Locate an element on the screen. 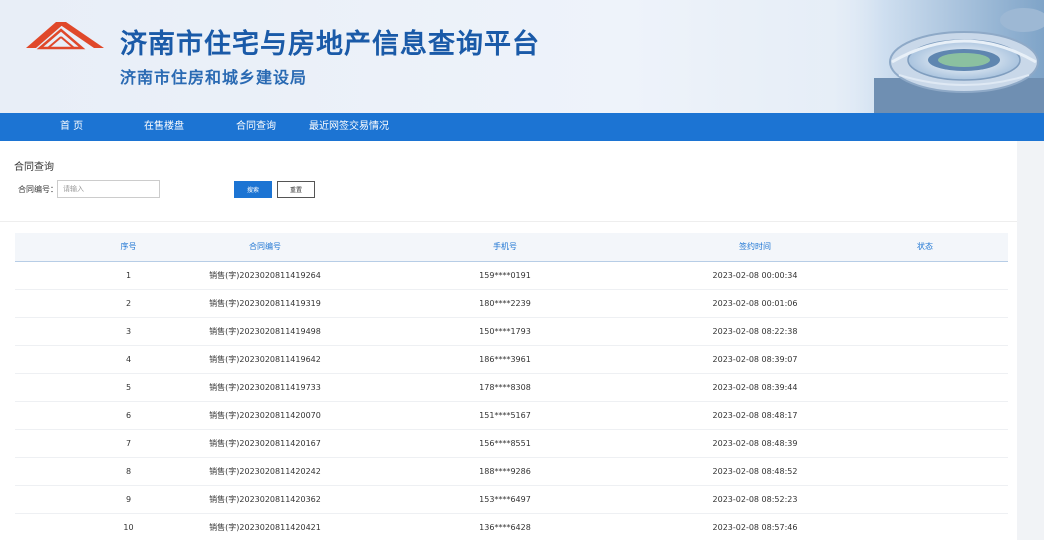 The height and width of the screenshot is (540, 1044). nav-item-contract-query: 合同查询 is located at coordinates (256, 127).